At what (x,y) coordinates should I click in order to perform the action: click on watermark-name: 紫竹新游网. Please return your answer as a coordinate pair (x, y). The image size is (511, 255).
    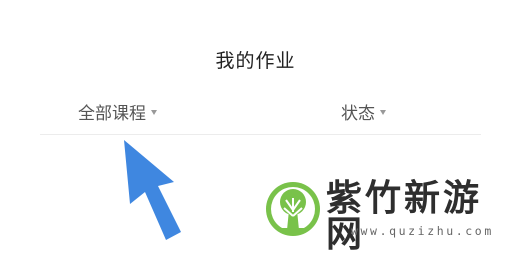
    Looking at the image, I should click on (404, 216).